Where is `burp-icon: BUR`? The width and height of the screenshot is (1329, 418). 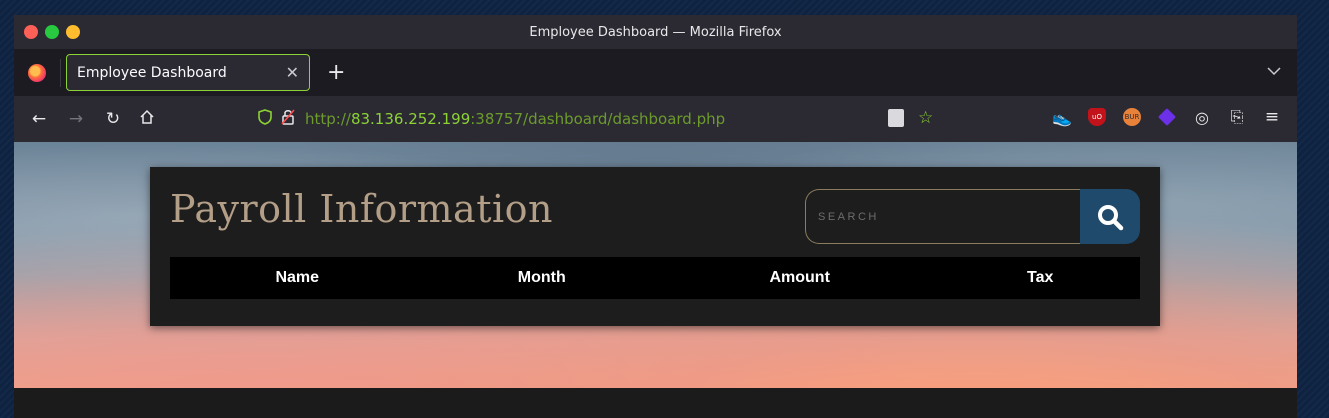 burp-icon: BUR is located at coordinates (1132, 117).